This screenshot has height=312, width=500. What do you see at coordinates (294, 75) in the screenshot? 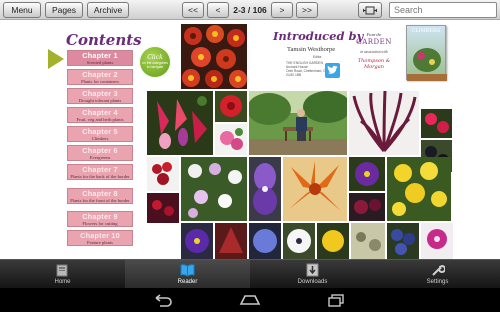
I see `address-line: GL50 1BB` at bounding box center [294, 75].